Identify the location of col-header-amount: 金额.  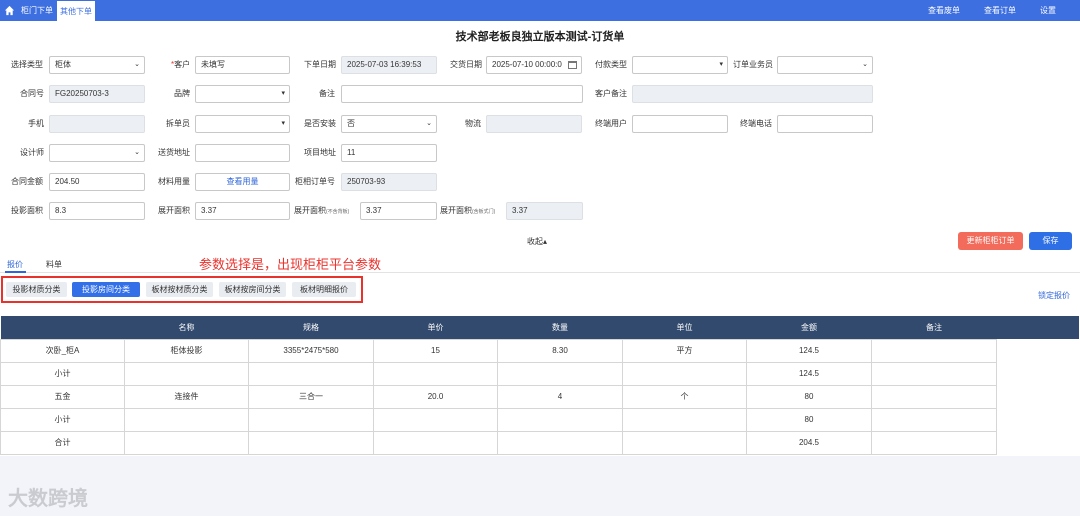
(809, 327).